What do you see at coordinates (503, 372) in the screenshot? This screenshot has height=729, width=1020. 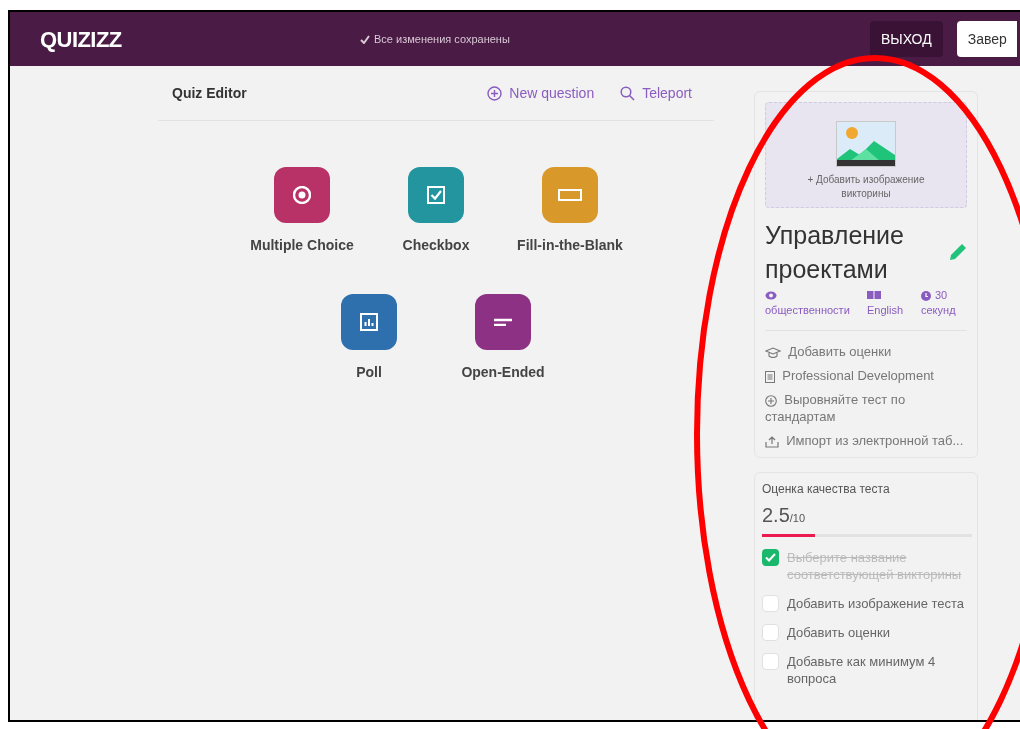 I see `question-type-label: Open-Ended` at bounding box center [503, 372].